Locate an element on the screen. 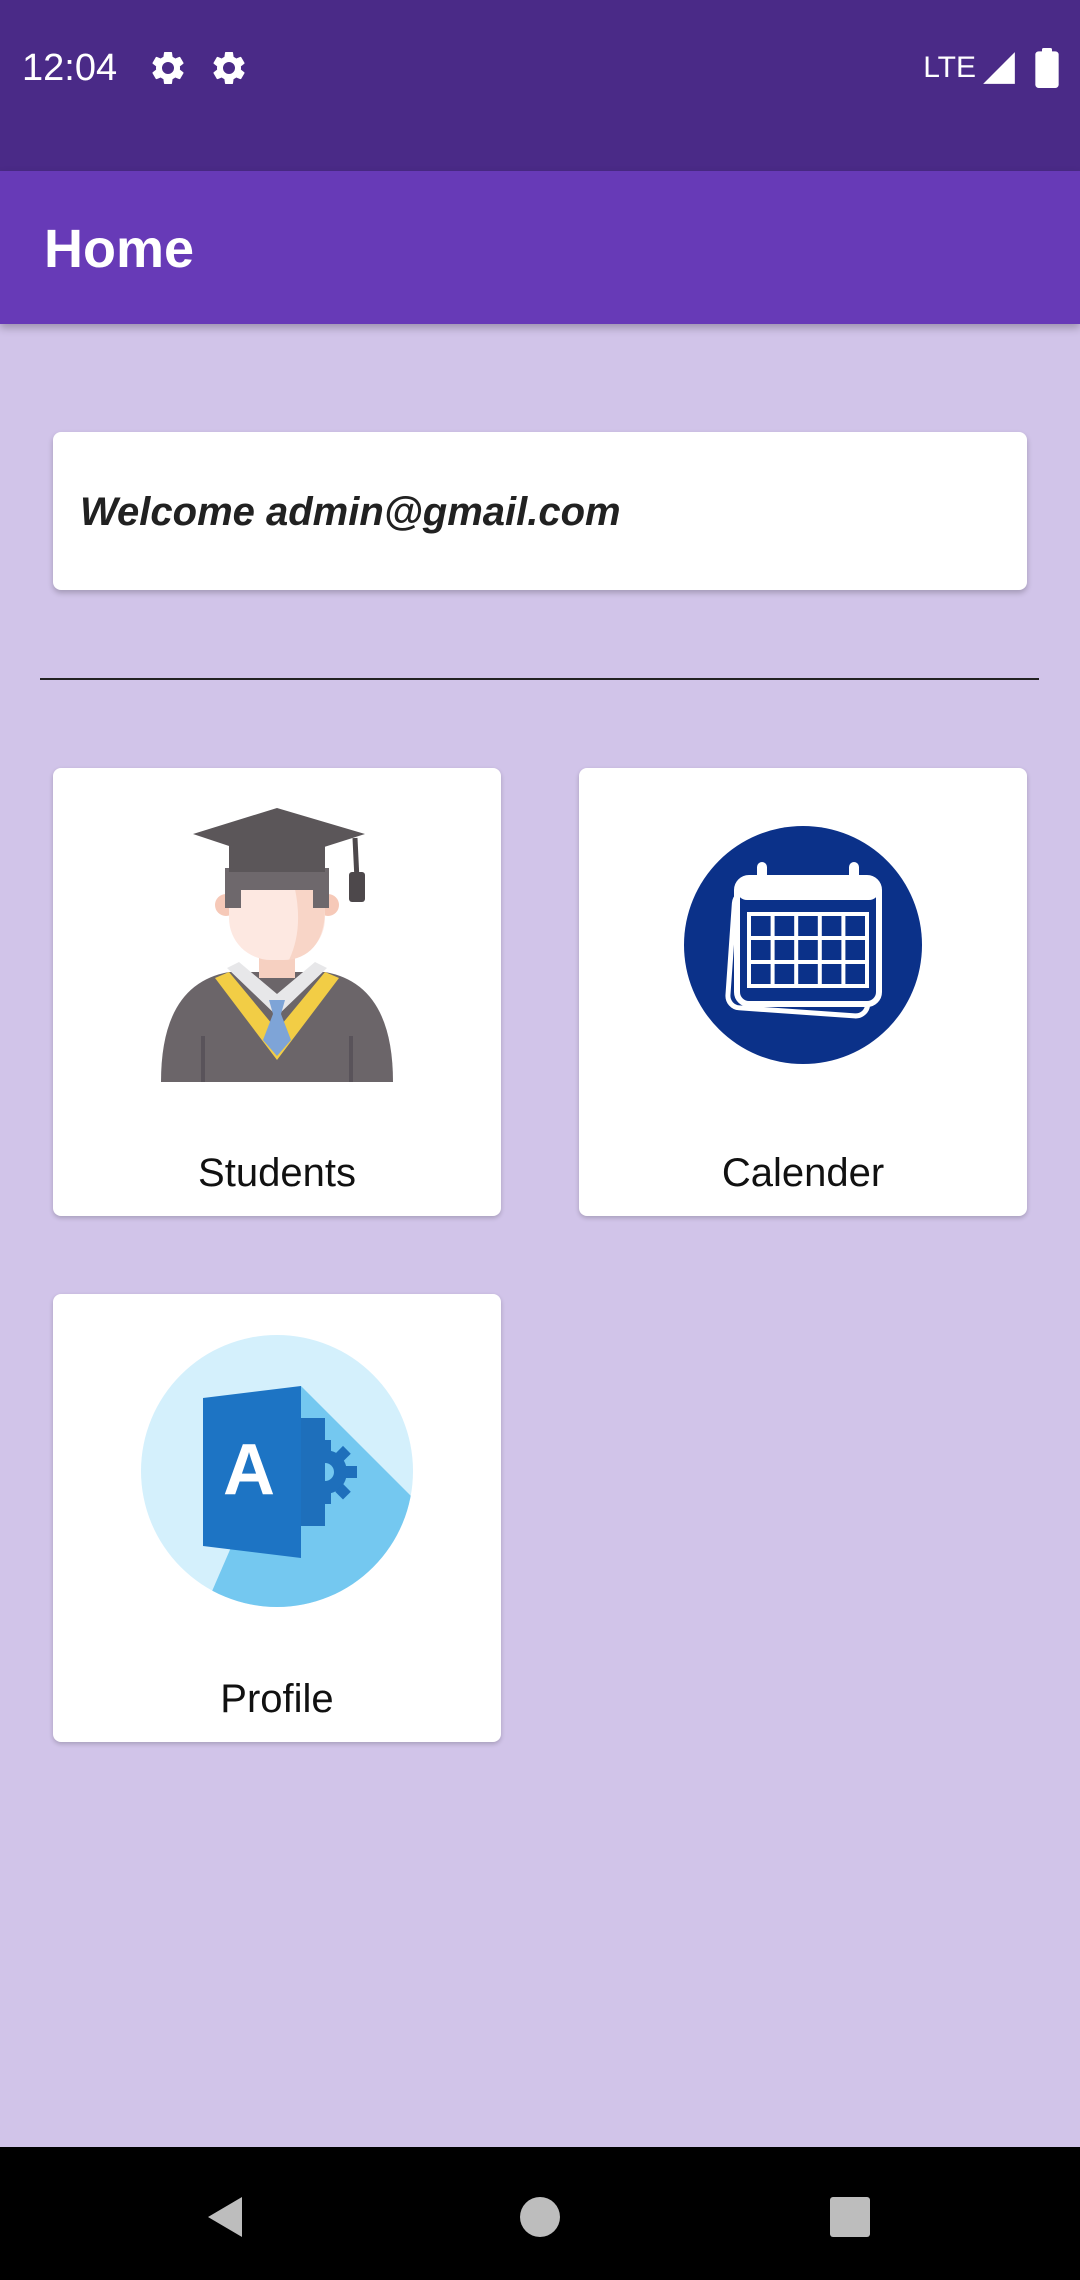  app-bar: Home is located at coordinates (540, 247).